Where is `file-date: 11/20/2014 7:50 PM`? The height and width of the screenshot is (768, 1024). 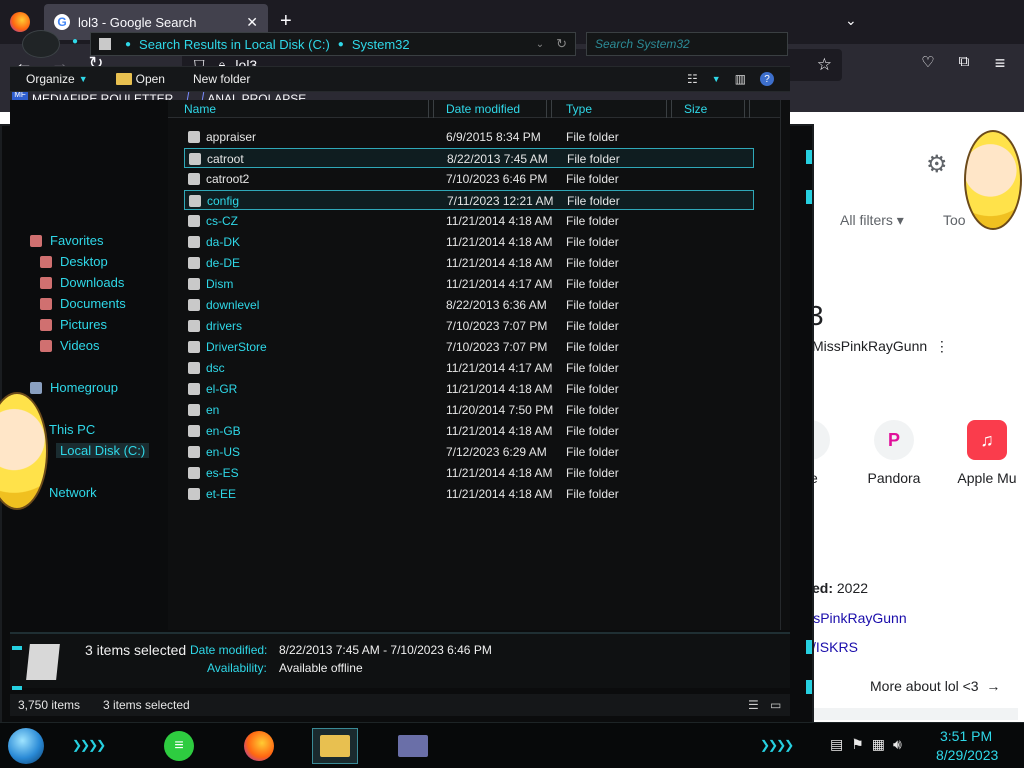 file-date: 11/20/2014 7:50 PM is located at coordinates (500, 410).